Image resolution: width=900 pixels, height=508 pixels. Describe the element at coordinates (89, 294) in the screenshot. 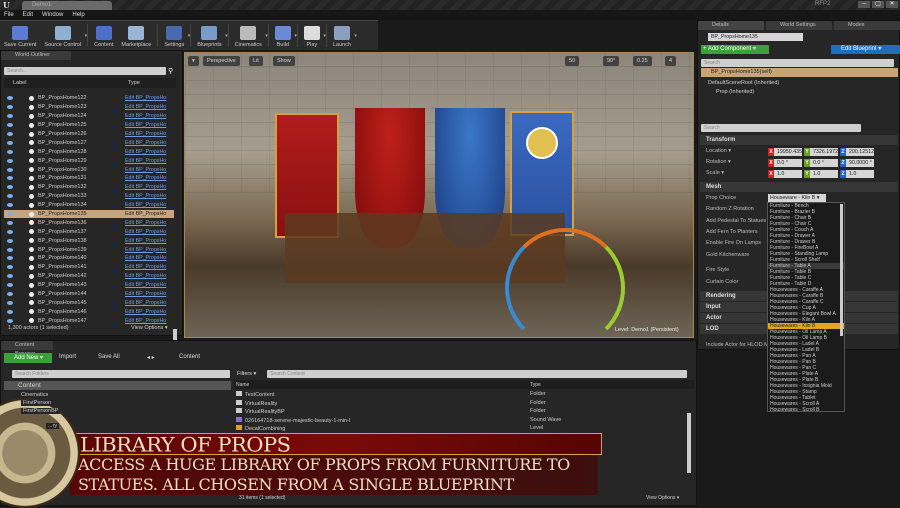

I see `outliner-row: BP_PropsHome144 Edit BP_PropsHo` at that location.